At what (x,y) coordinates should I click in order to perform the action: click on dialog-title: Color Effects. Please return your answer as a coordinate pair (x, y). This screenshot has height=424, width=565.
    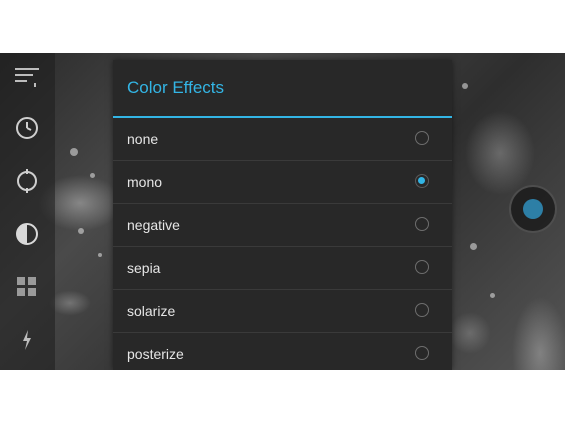
    Looking at the image, I should click on (176, 87).